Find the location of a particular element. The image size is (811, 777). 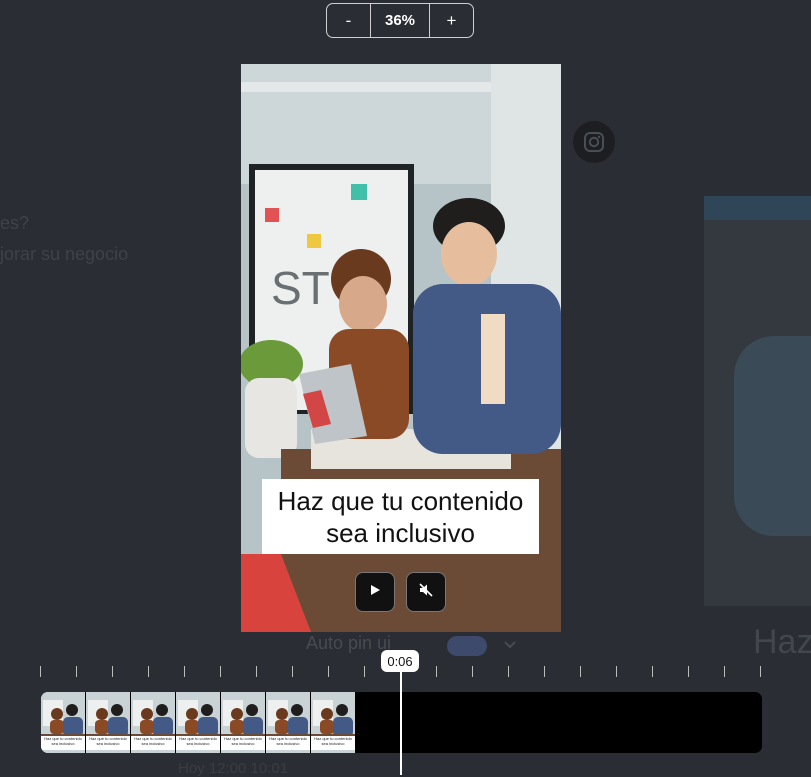

svg-text: ST is located at coordinates (300, 288).